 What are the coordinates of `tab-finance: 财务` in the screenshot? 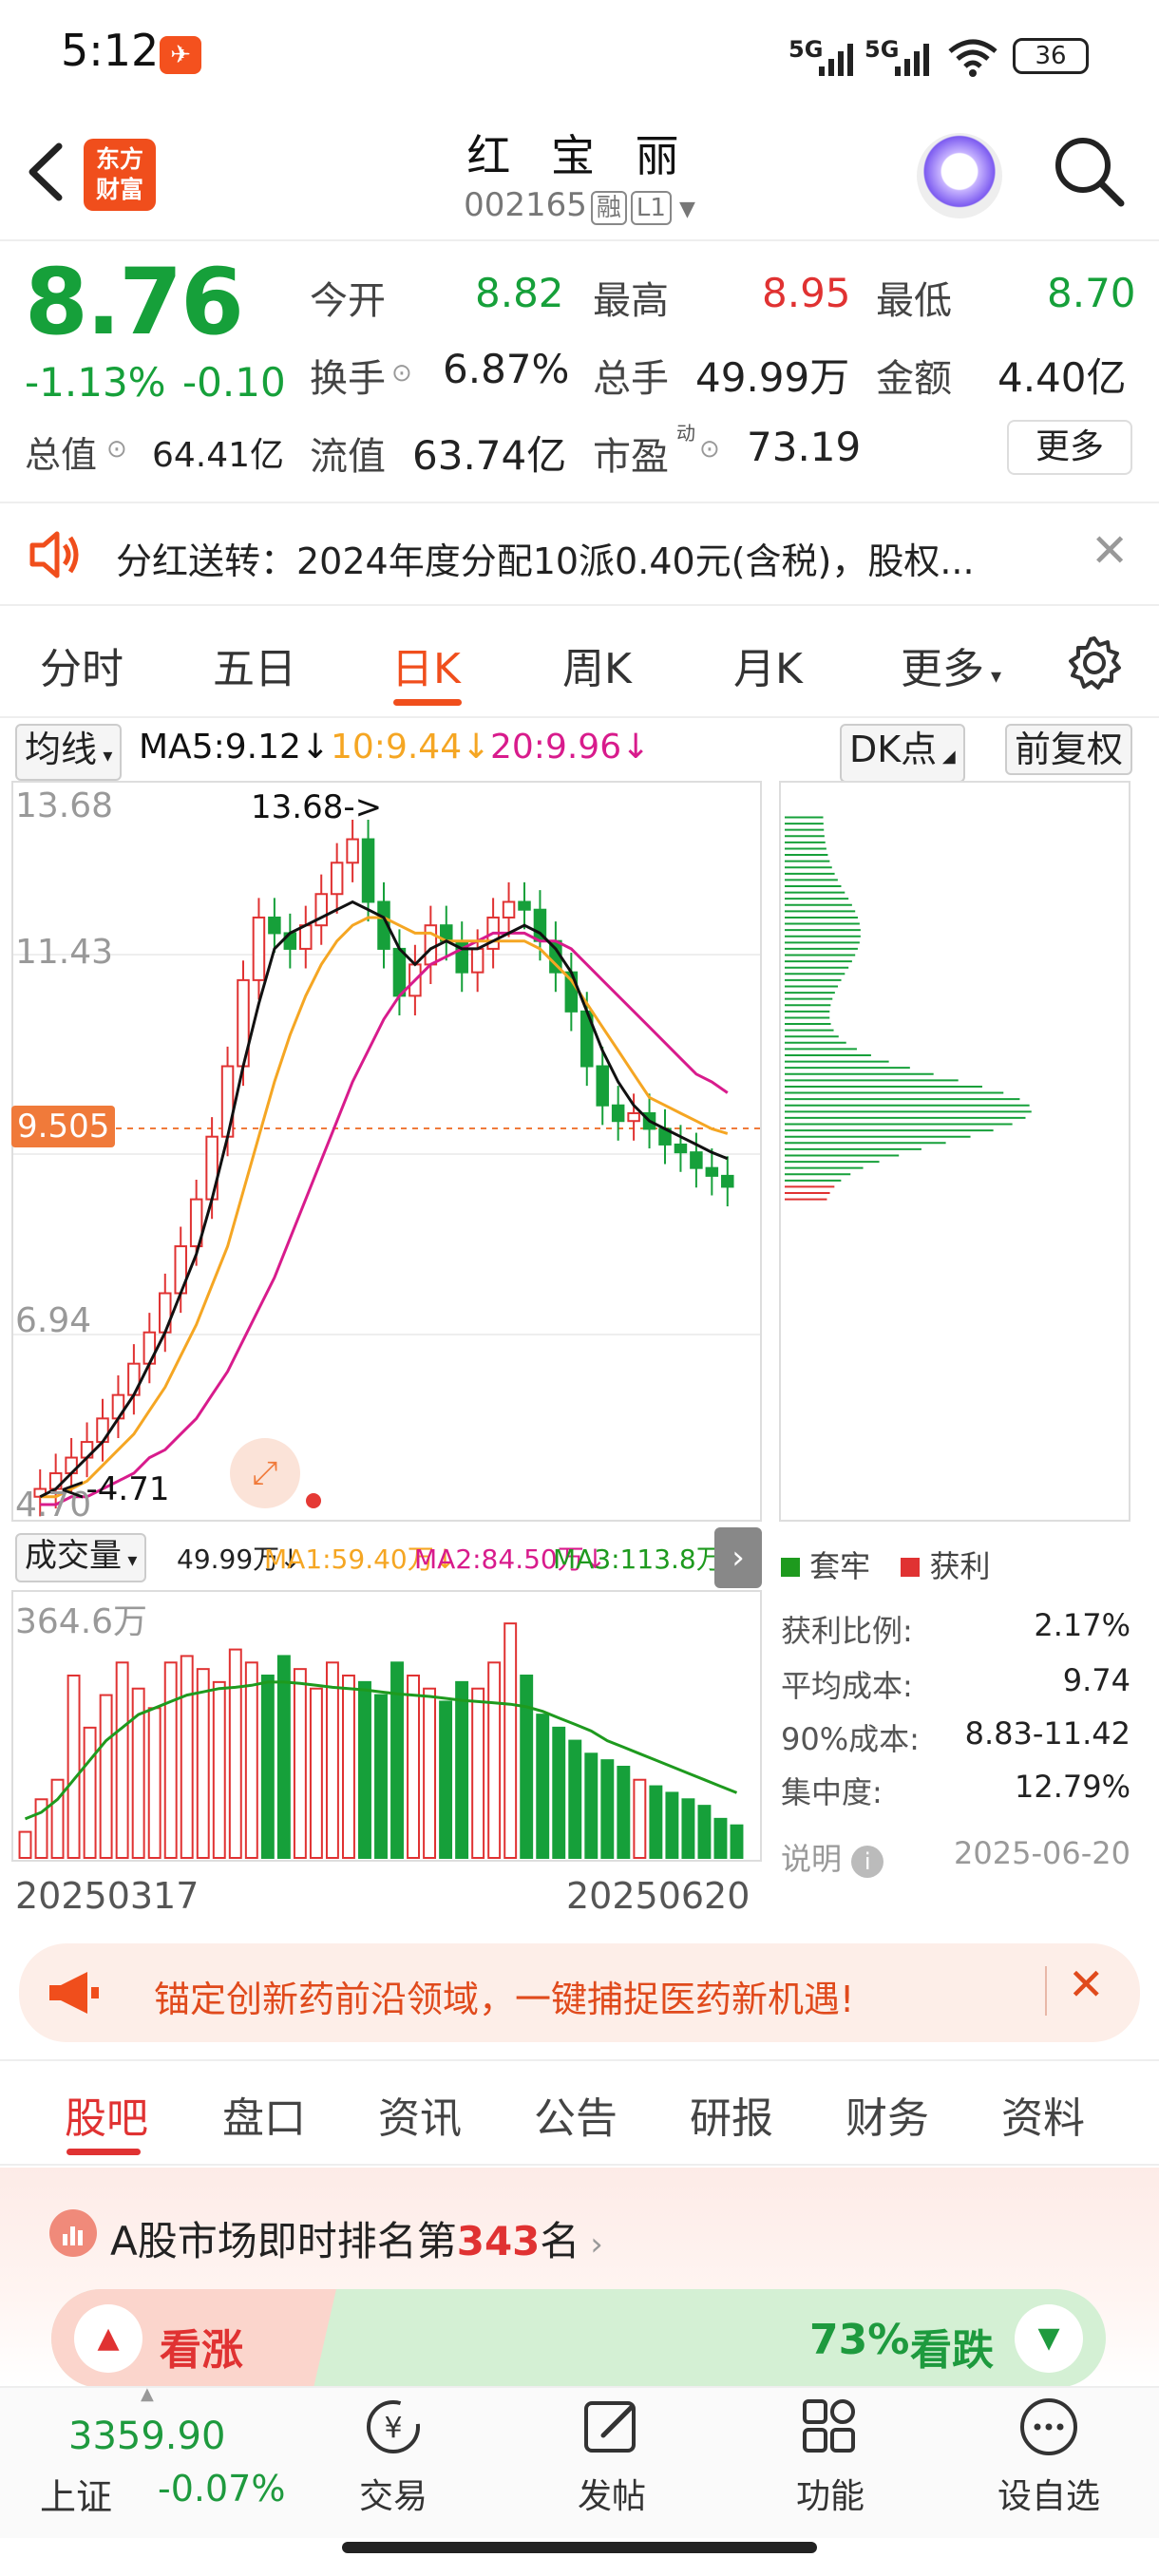 It's located at (887, 2114).